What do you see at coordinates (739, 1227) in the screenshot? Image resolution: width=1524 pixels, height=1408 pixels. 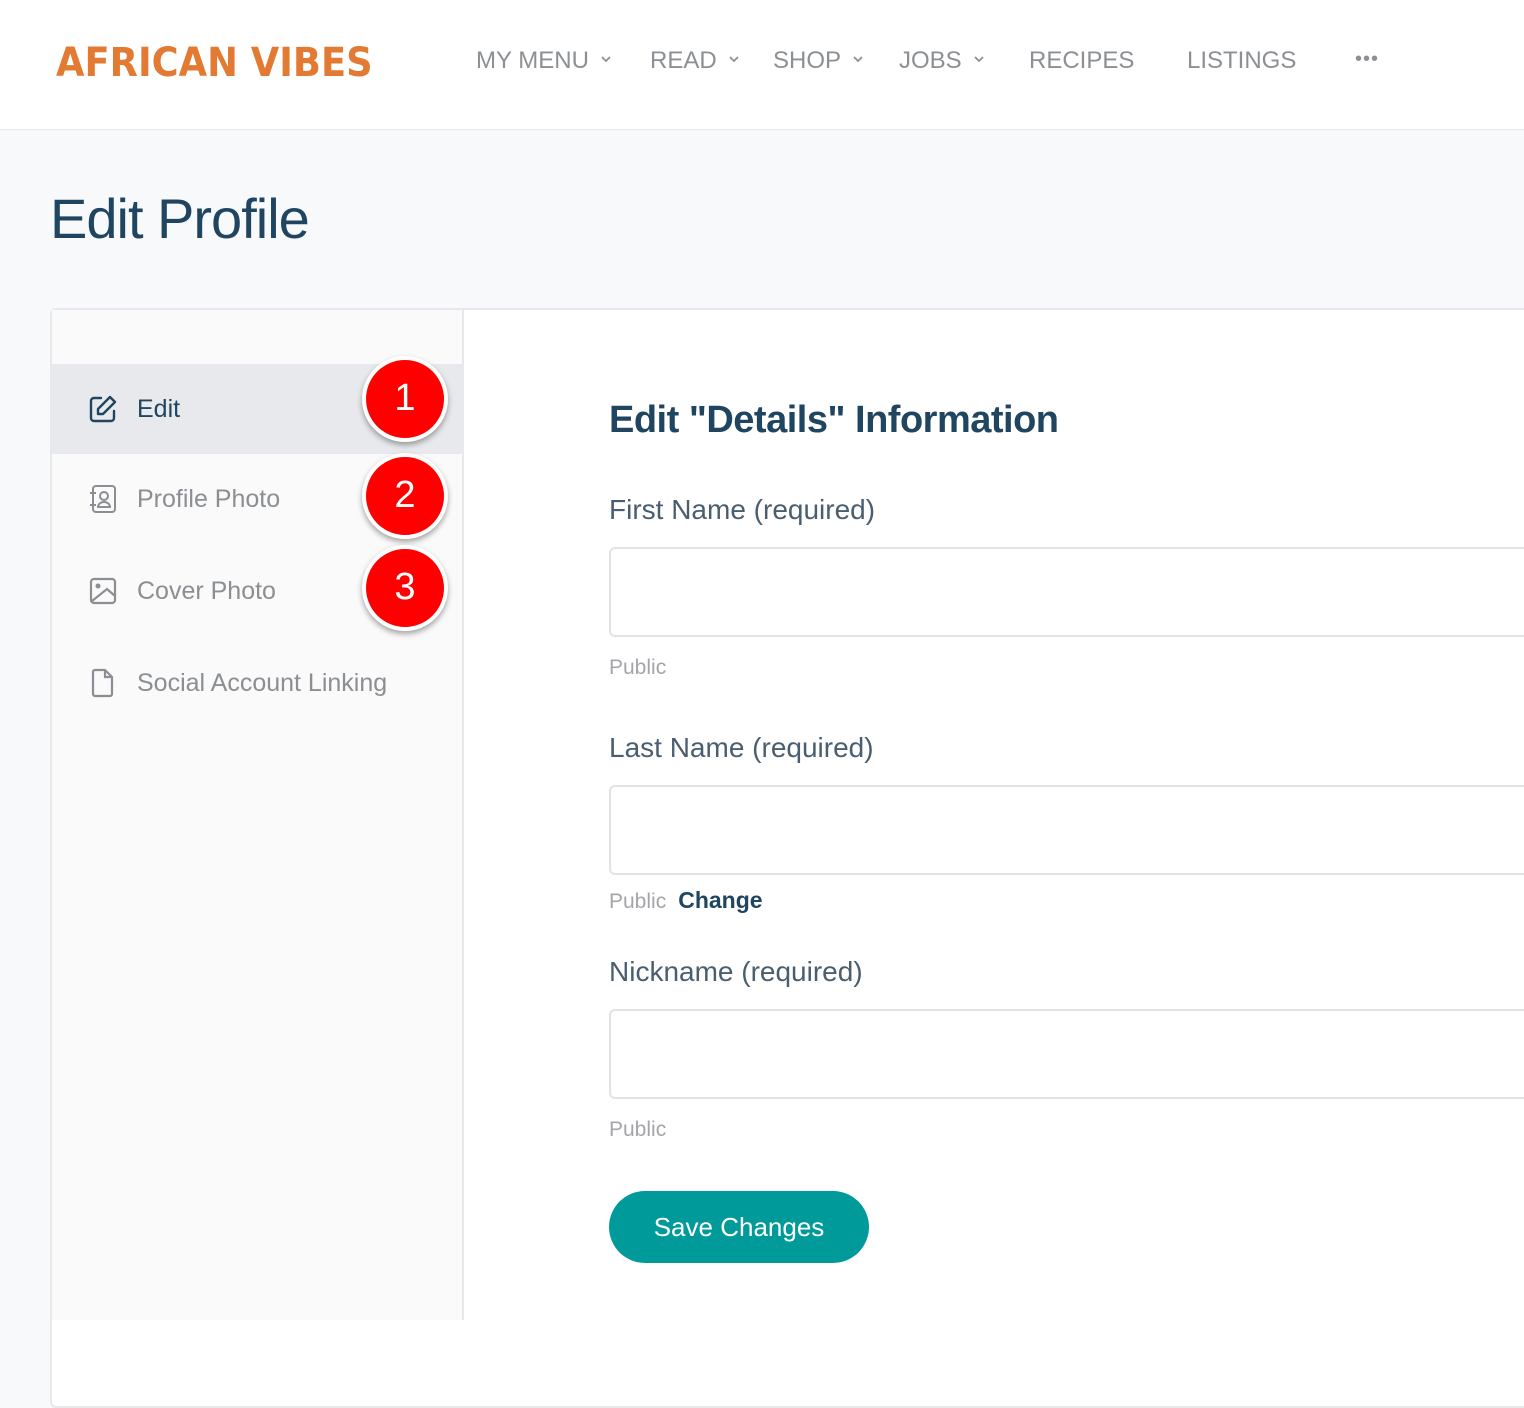 I see `save-changes-button: Save Changes` at bounding box center [739, 1227].